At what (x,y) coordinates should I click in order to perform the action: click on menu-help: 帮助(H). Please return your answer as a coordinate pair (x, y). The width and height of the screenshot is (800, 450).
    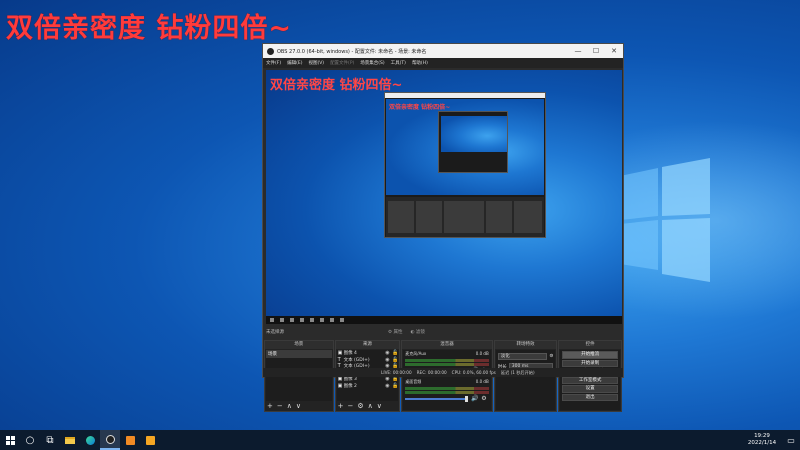
    Looking at the image, I should click on (420, 63).